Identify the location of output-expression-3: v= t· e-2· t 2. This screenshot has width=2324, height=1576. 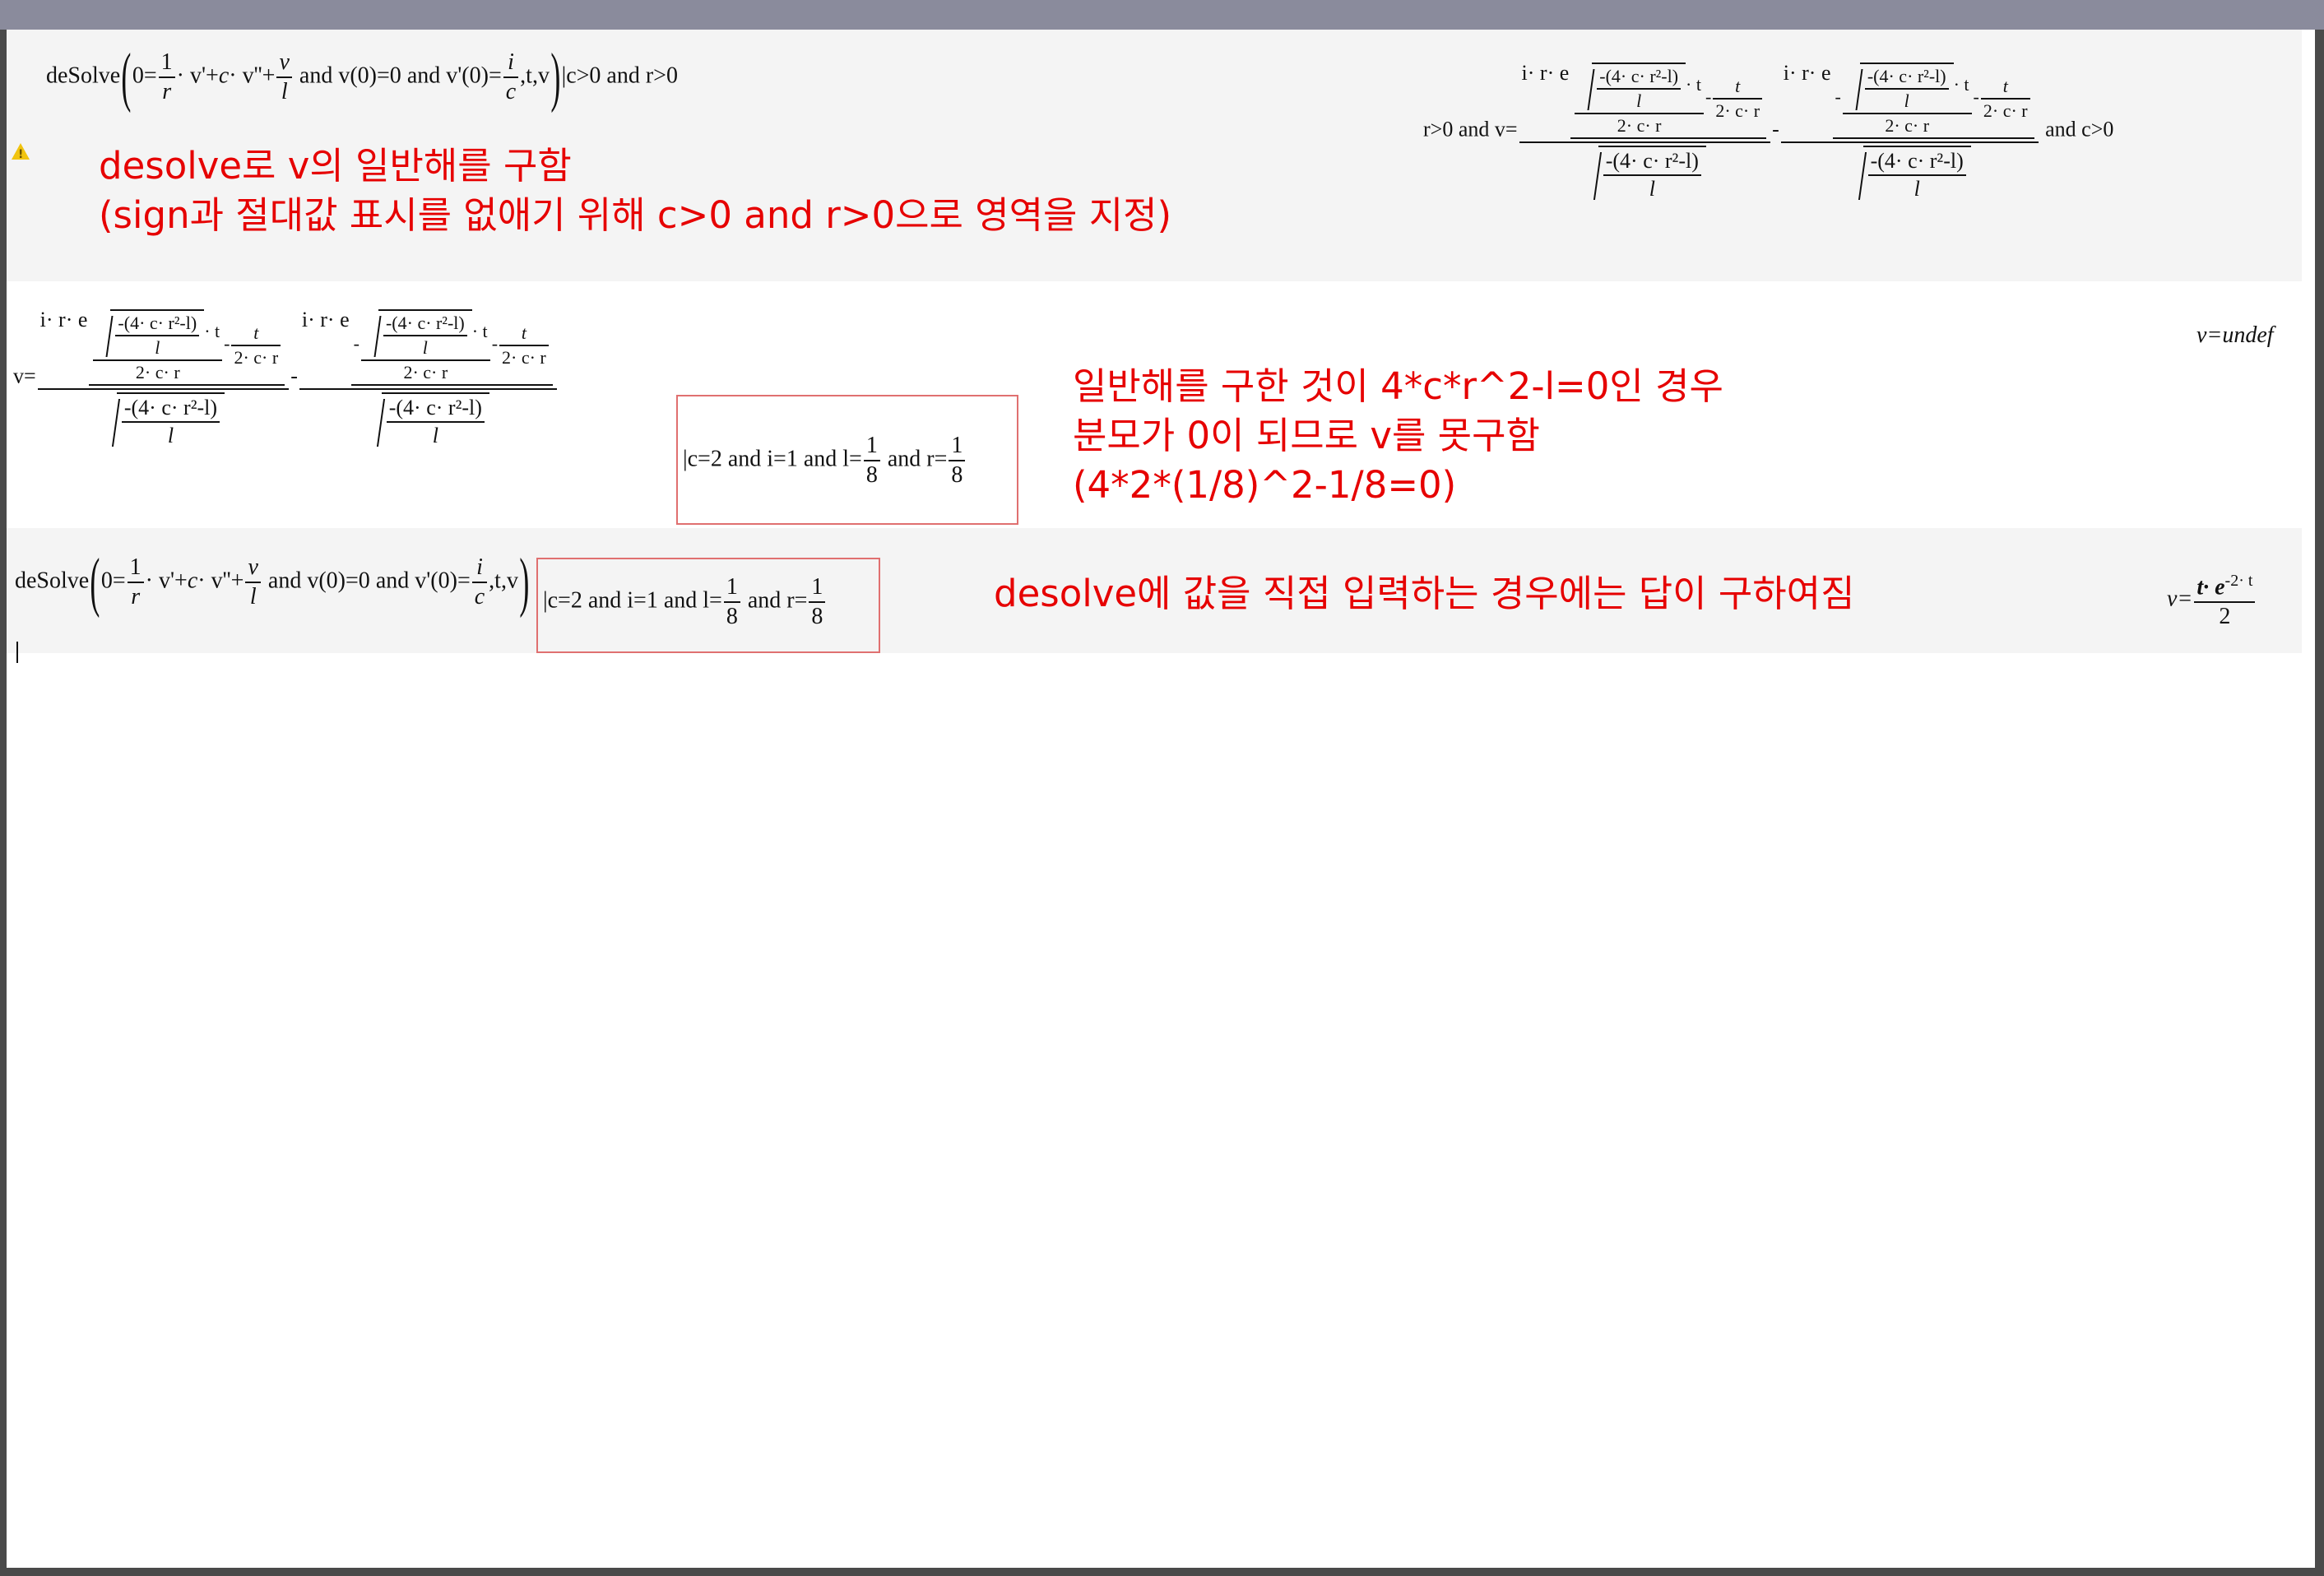
(2212, 600).